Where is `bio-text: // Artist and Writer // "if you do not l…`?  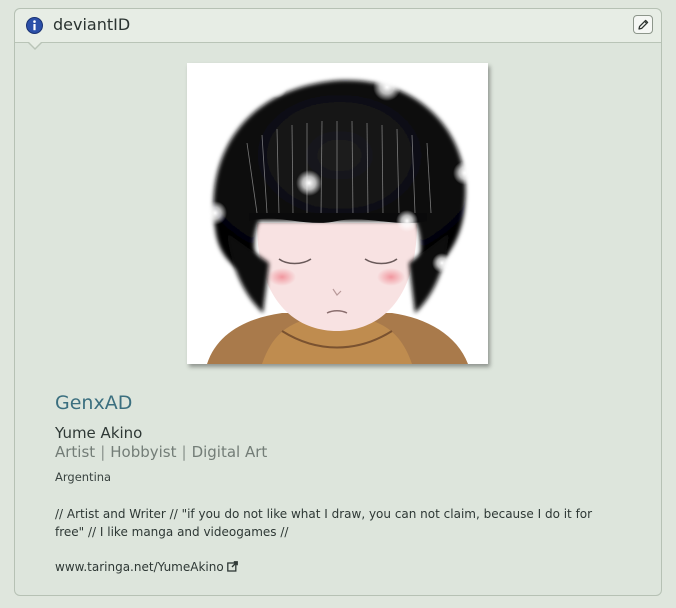
bio-text: // Artist and Writer // "if you do not l… is located at coordinates (324, 523).